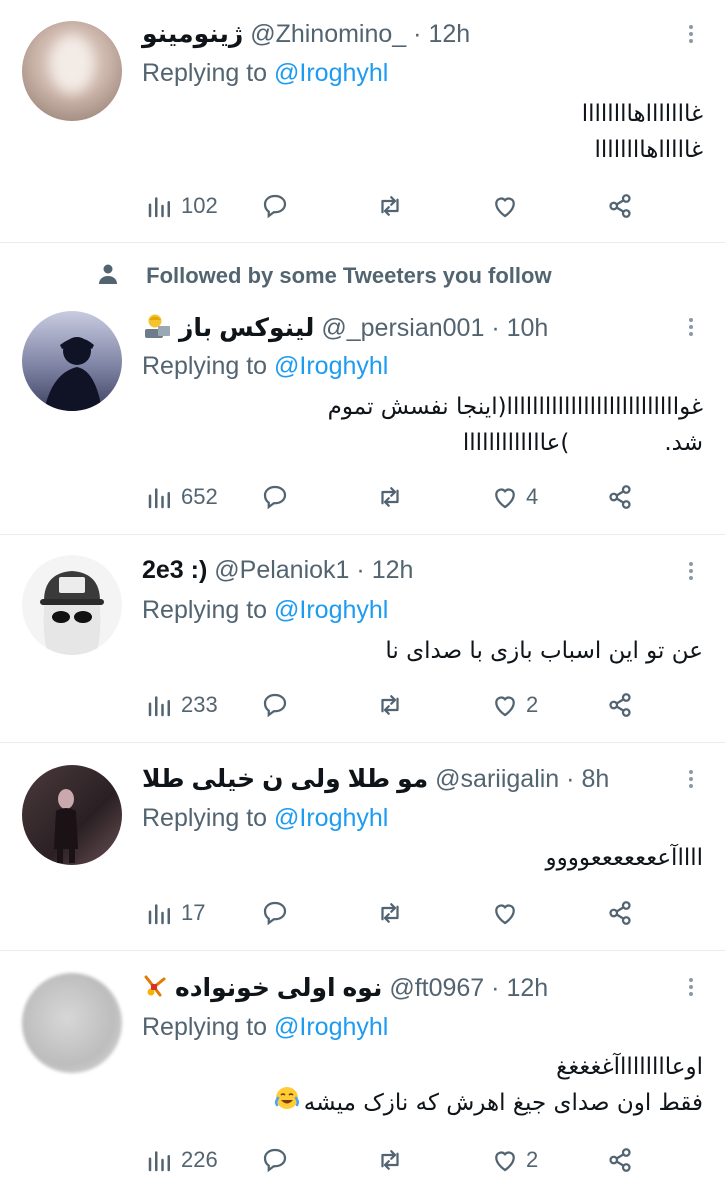 The image size is (725, 1200). What do you see at coordinates (199, 704) in the screenshot?
I see `views-count: 233` at bounding box center [199, 704].